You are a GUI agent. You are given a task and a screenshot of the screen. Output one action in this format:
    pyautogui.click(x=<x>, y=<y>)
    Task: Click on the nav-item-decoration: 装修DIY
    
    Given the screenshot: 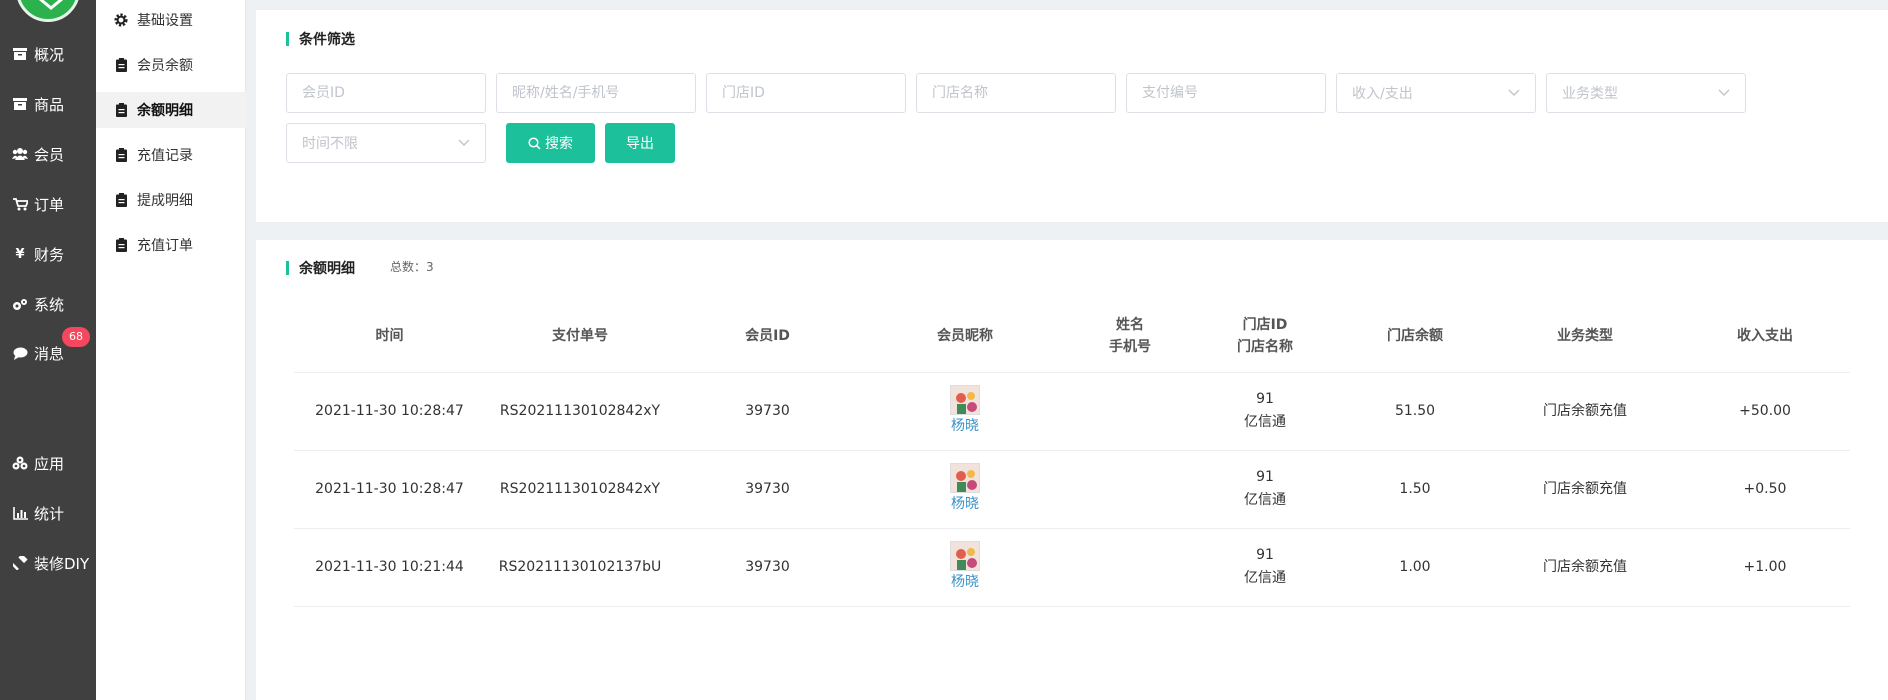 What is the action you would take?
    pyautogui.click(x=48, y=563)
    